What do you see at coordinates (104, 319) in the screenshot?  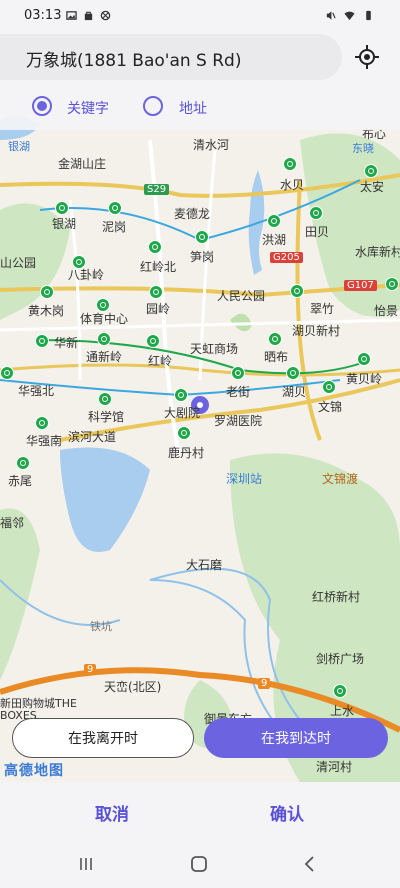 I see `map-label: 体育中心` at bounding box center [104, 319].